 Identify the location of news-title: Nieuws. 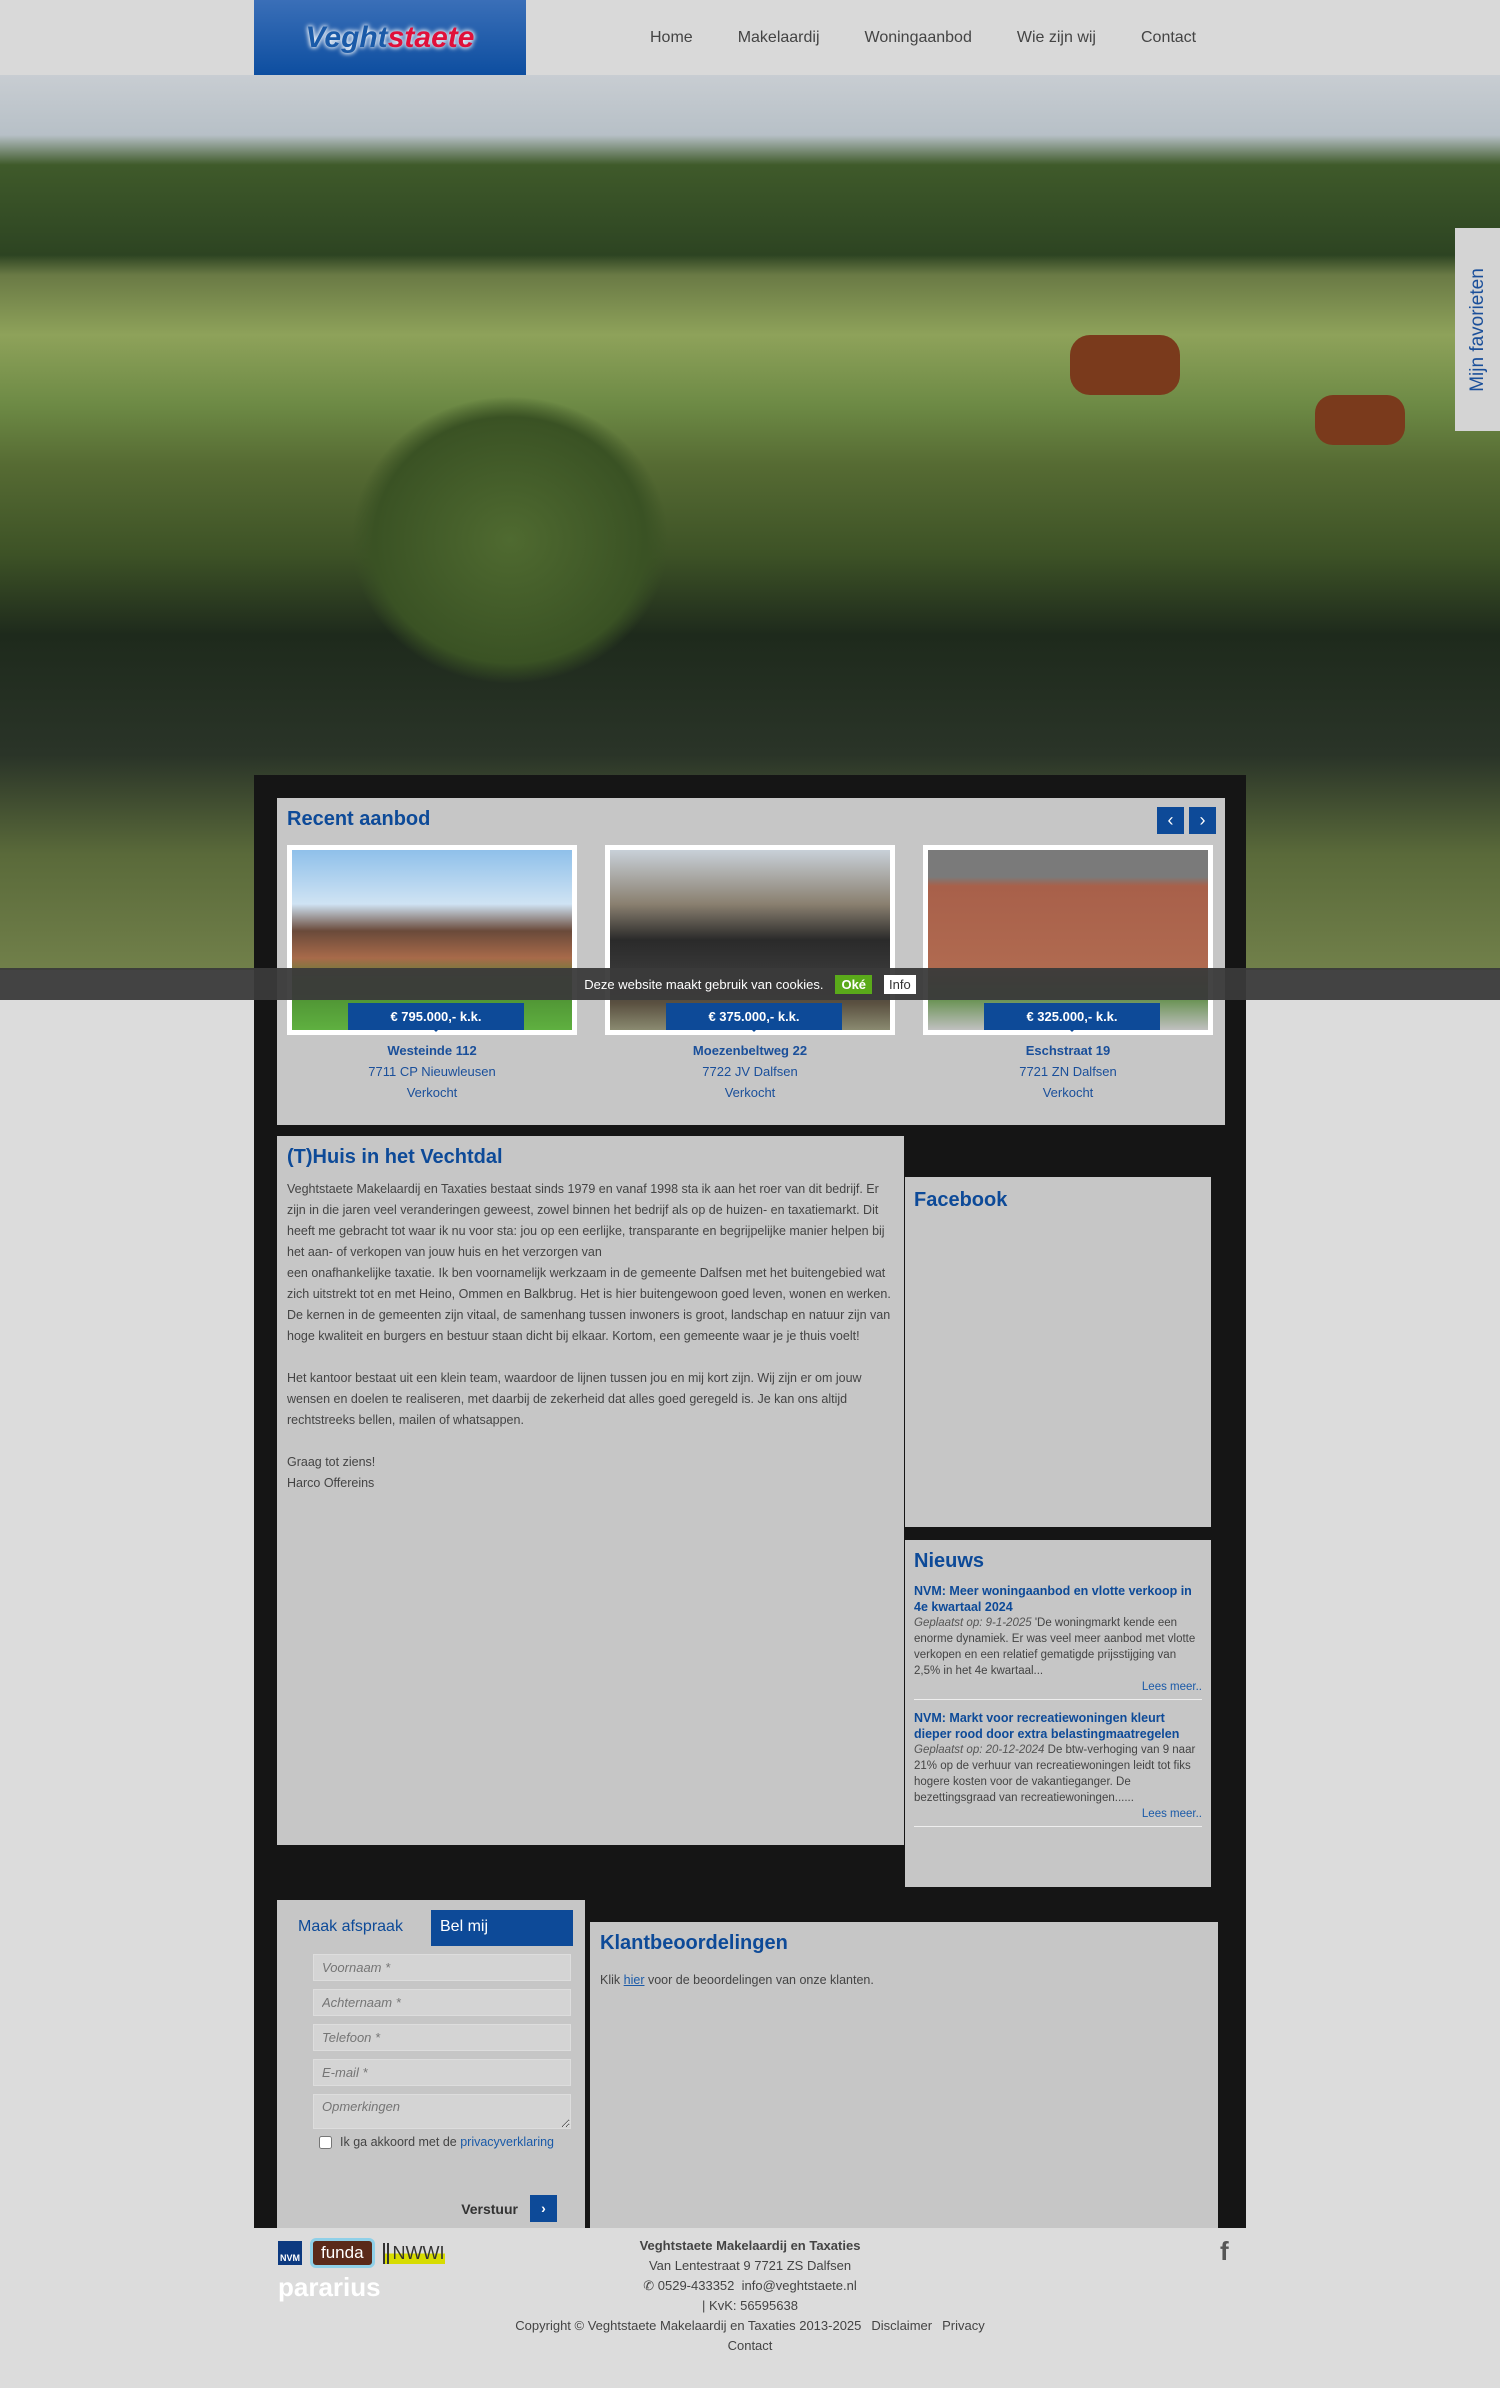
(949, 1561).